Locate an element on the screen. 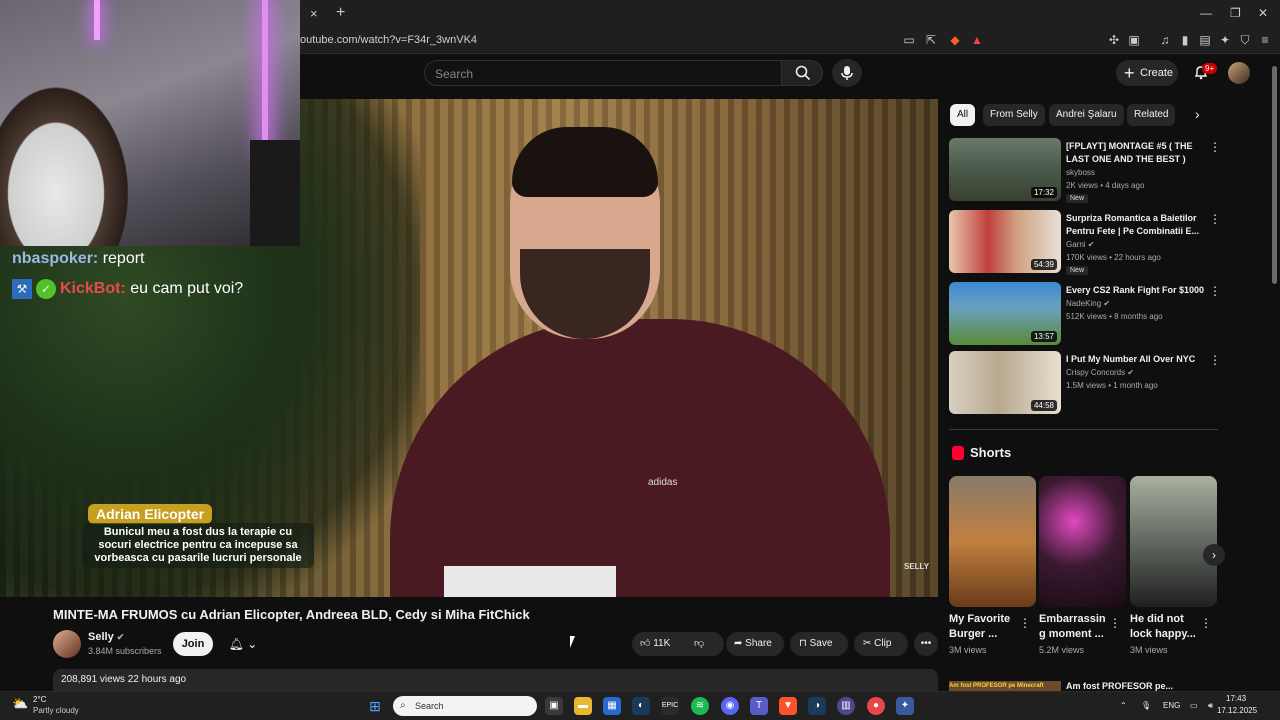 The width and height of the screenshot is (1280, 720). recommendation-title: I Put My Number All Over NYC is located at coordinates (1136, 359).